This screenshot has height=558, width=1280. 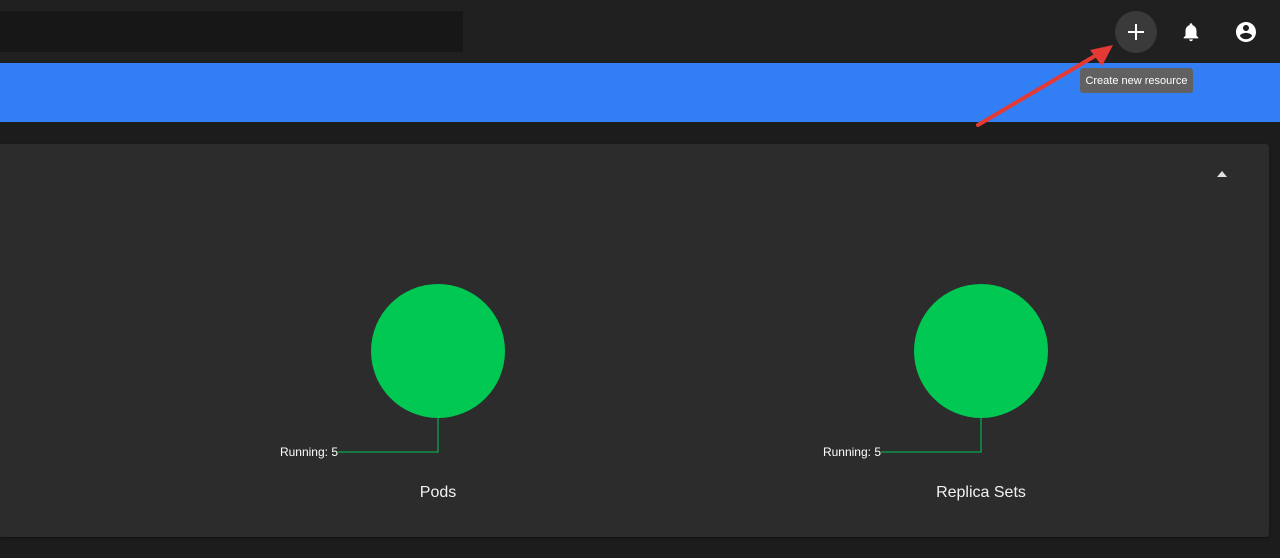 I want to click on arrow-up-icon, so click(x=1222, y=174).